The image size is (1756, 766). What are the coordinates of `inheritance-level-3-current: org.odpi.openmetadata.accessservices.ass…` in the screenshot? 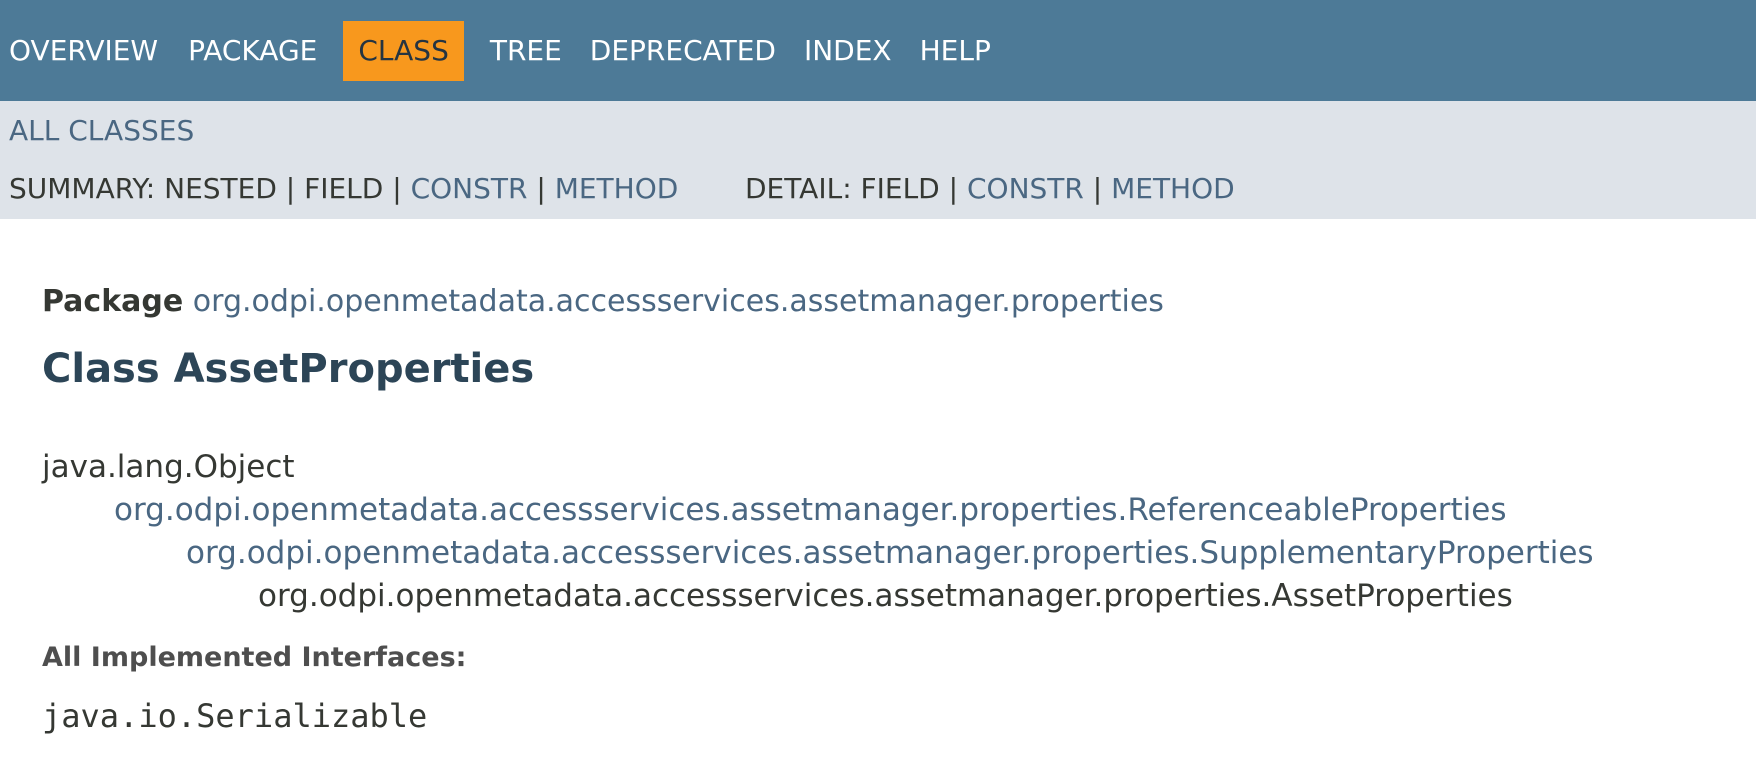 It's located at (885, 596).